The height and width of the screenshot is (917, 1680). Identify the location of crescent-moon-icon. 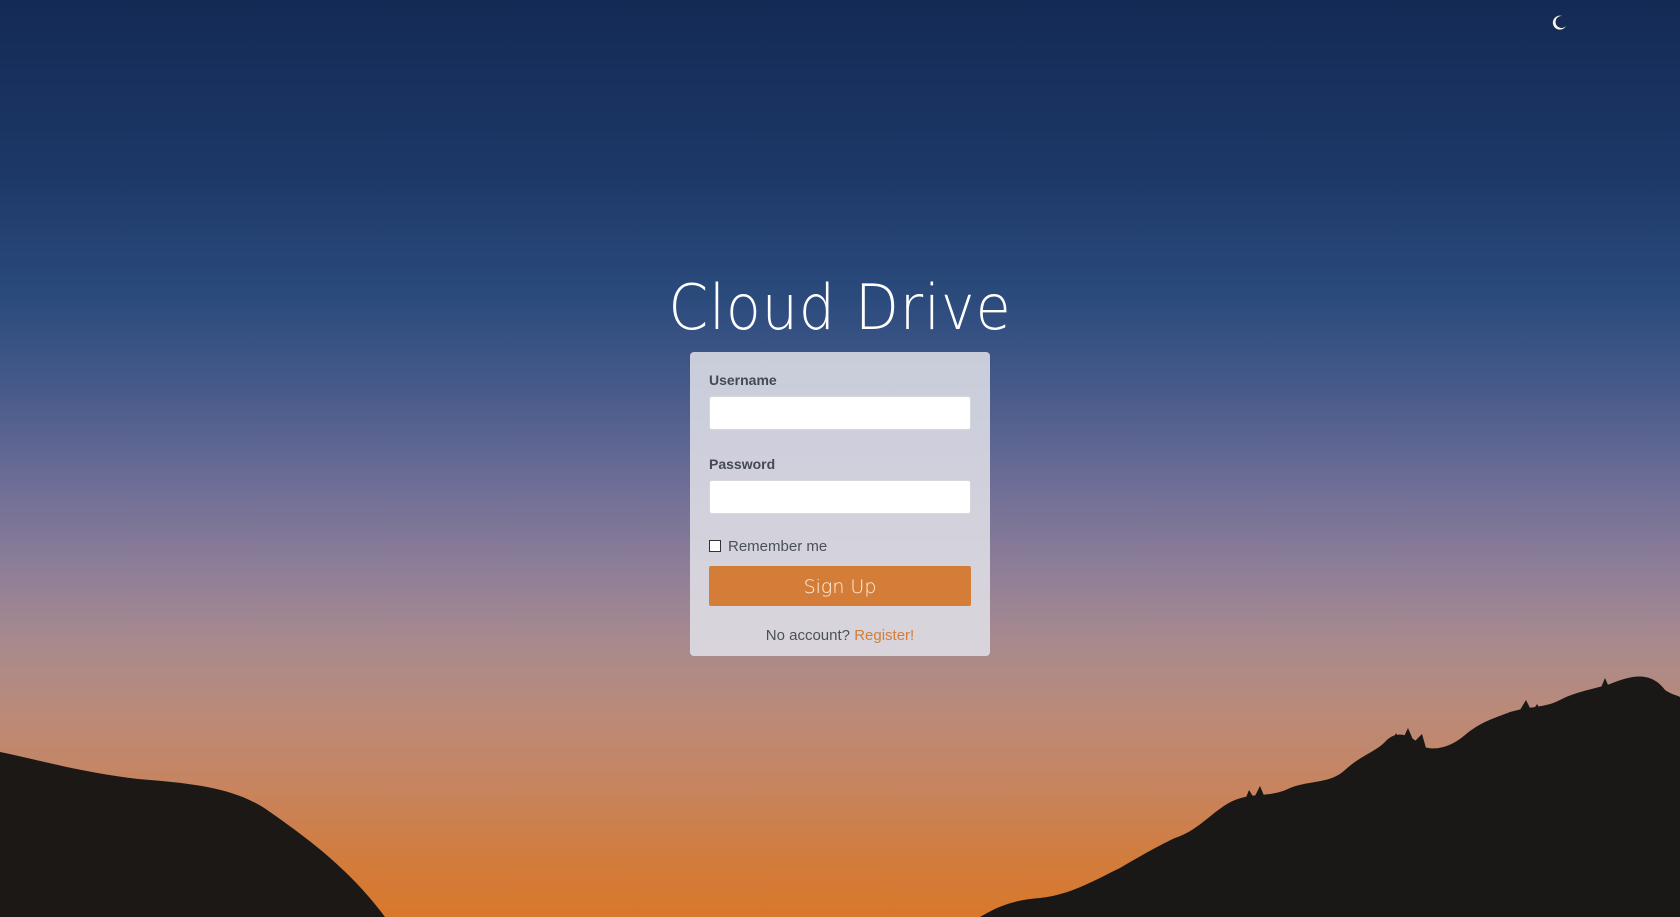
(1559, 22).